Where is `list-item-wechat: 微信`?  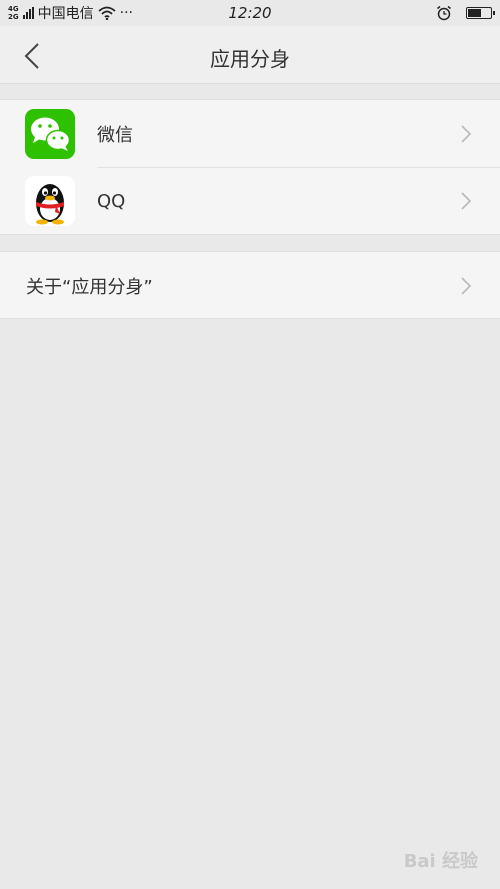
list-item-wechat: 微信 is located at coordinates (250, 133).